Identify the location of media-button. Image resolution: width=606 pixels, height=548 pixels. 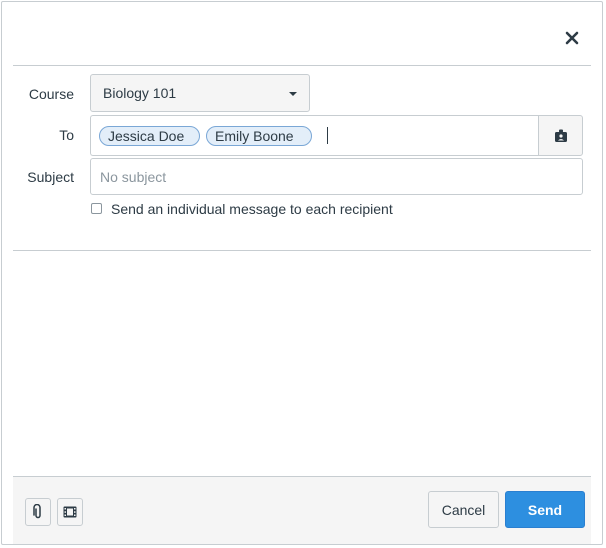
(70, 512).